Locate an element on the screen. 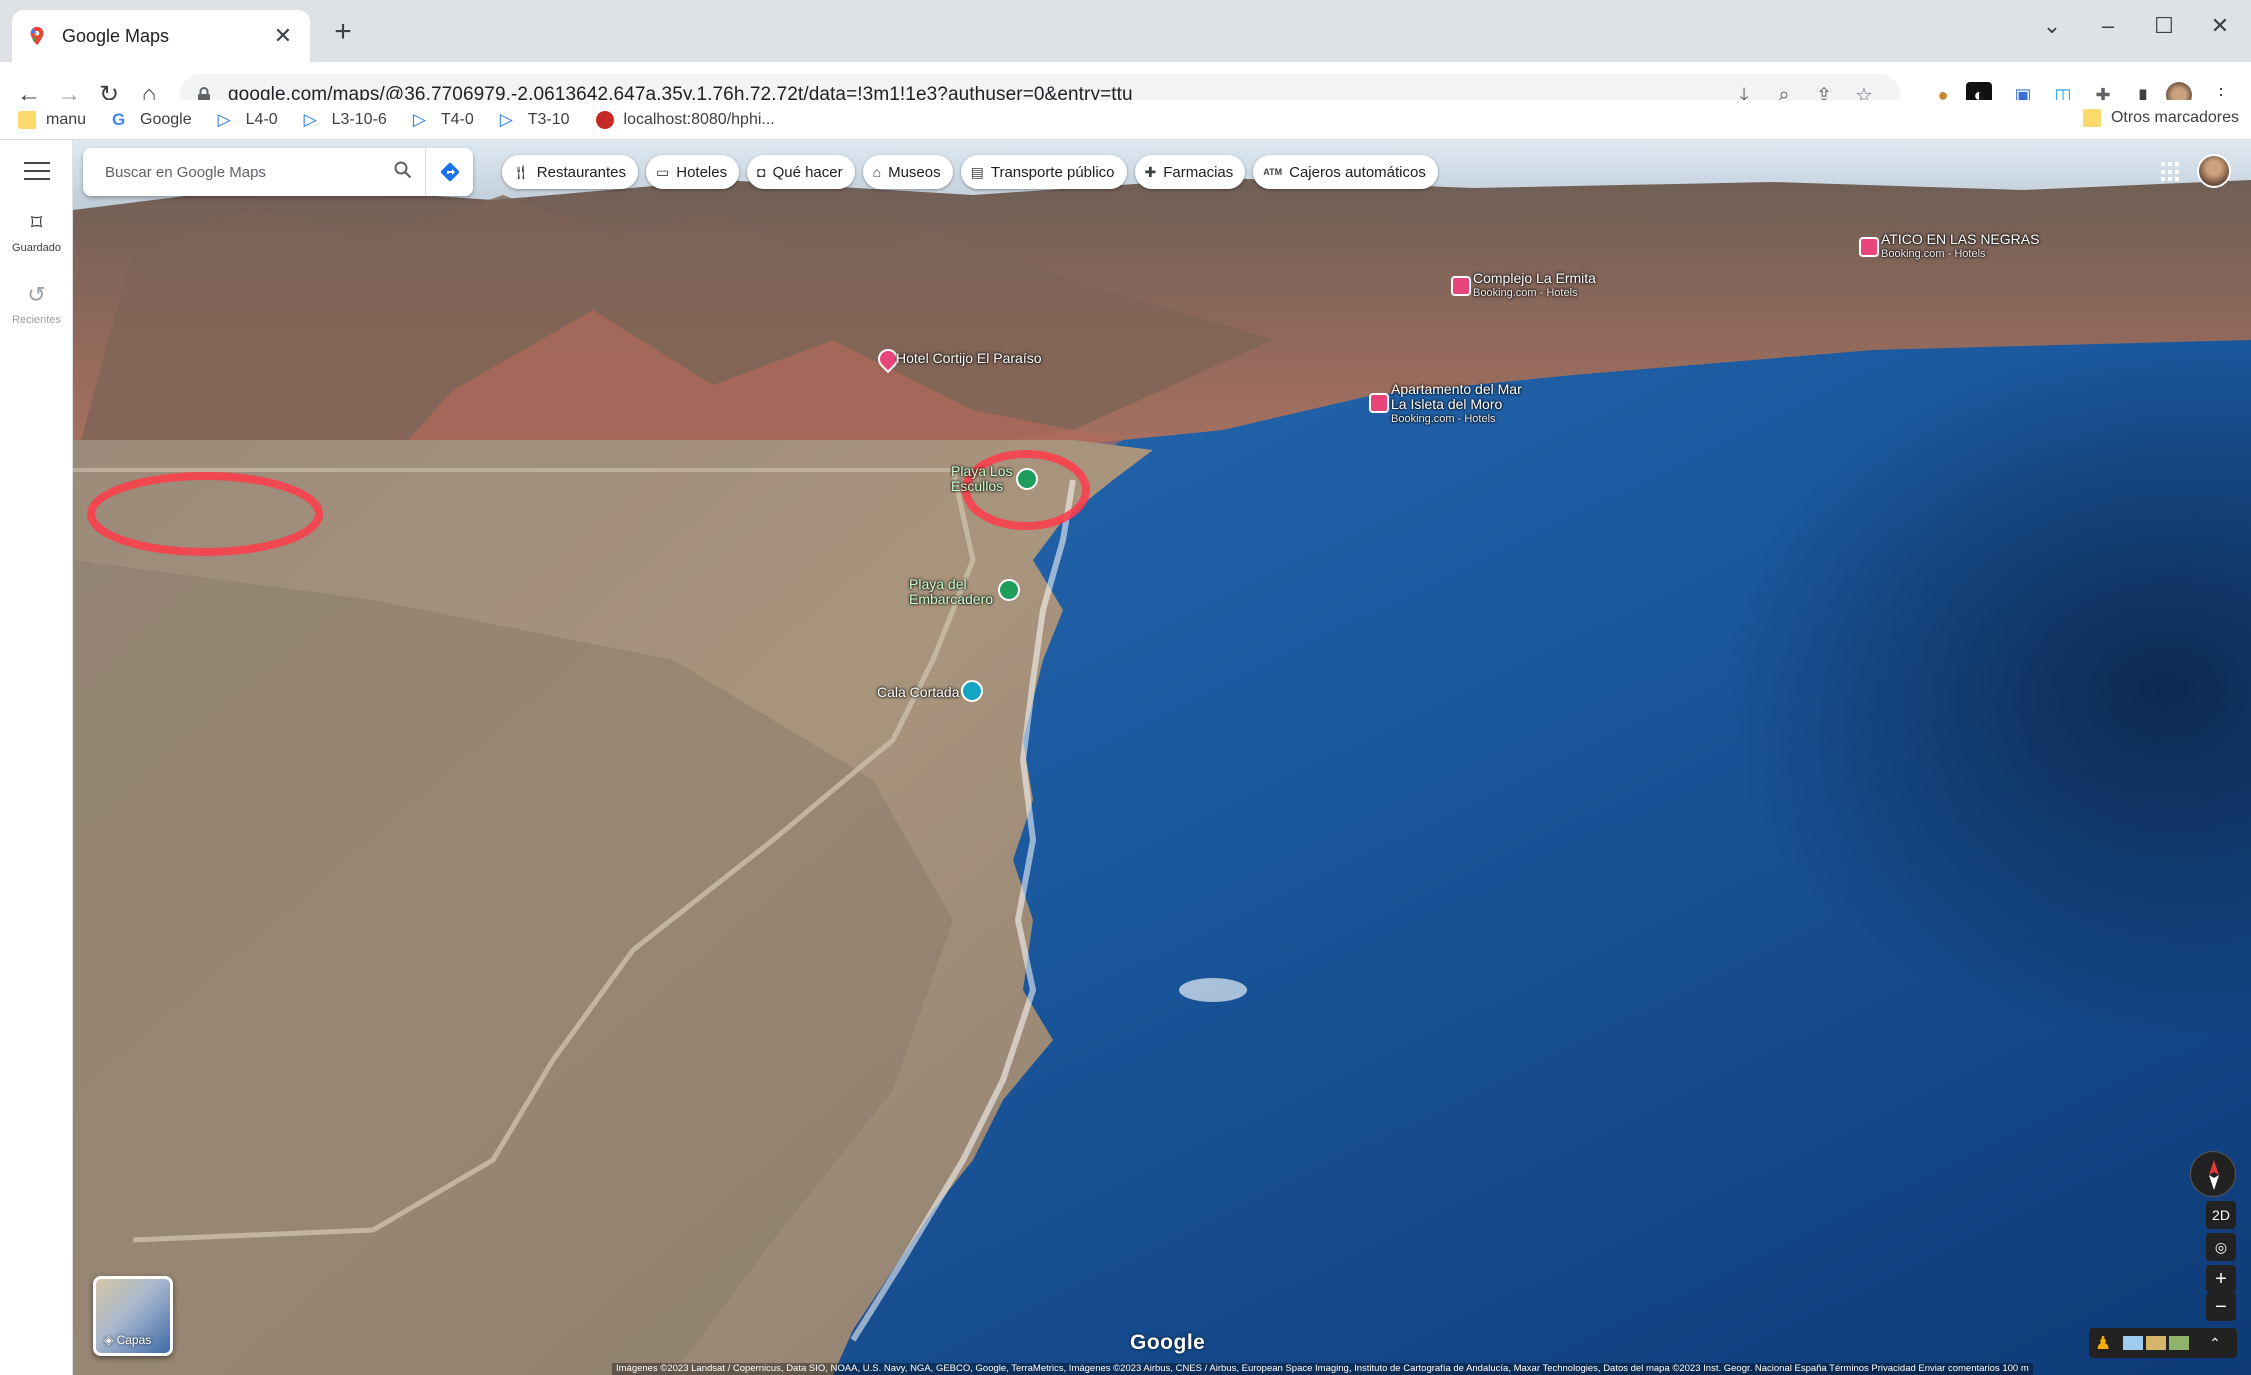 The image size is (2251, 1375). chip-label: Farmacias is located at coordinates (1198, 172).